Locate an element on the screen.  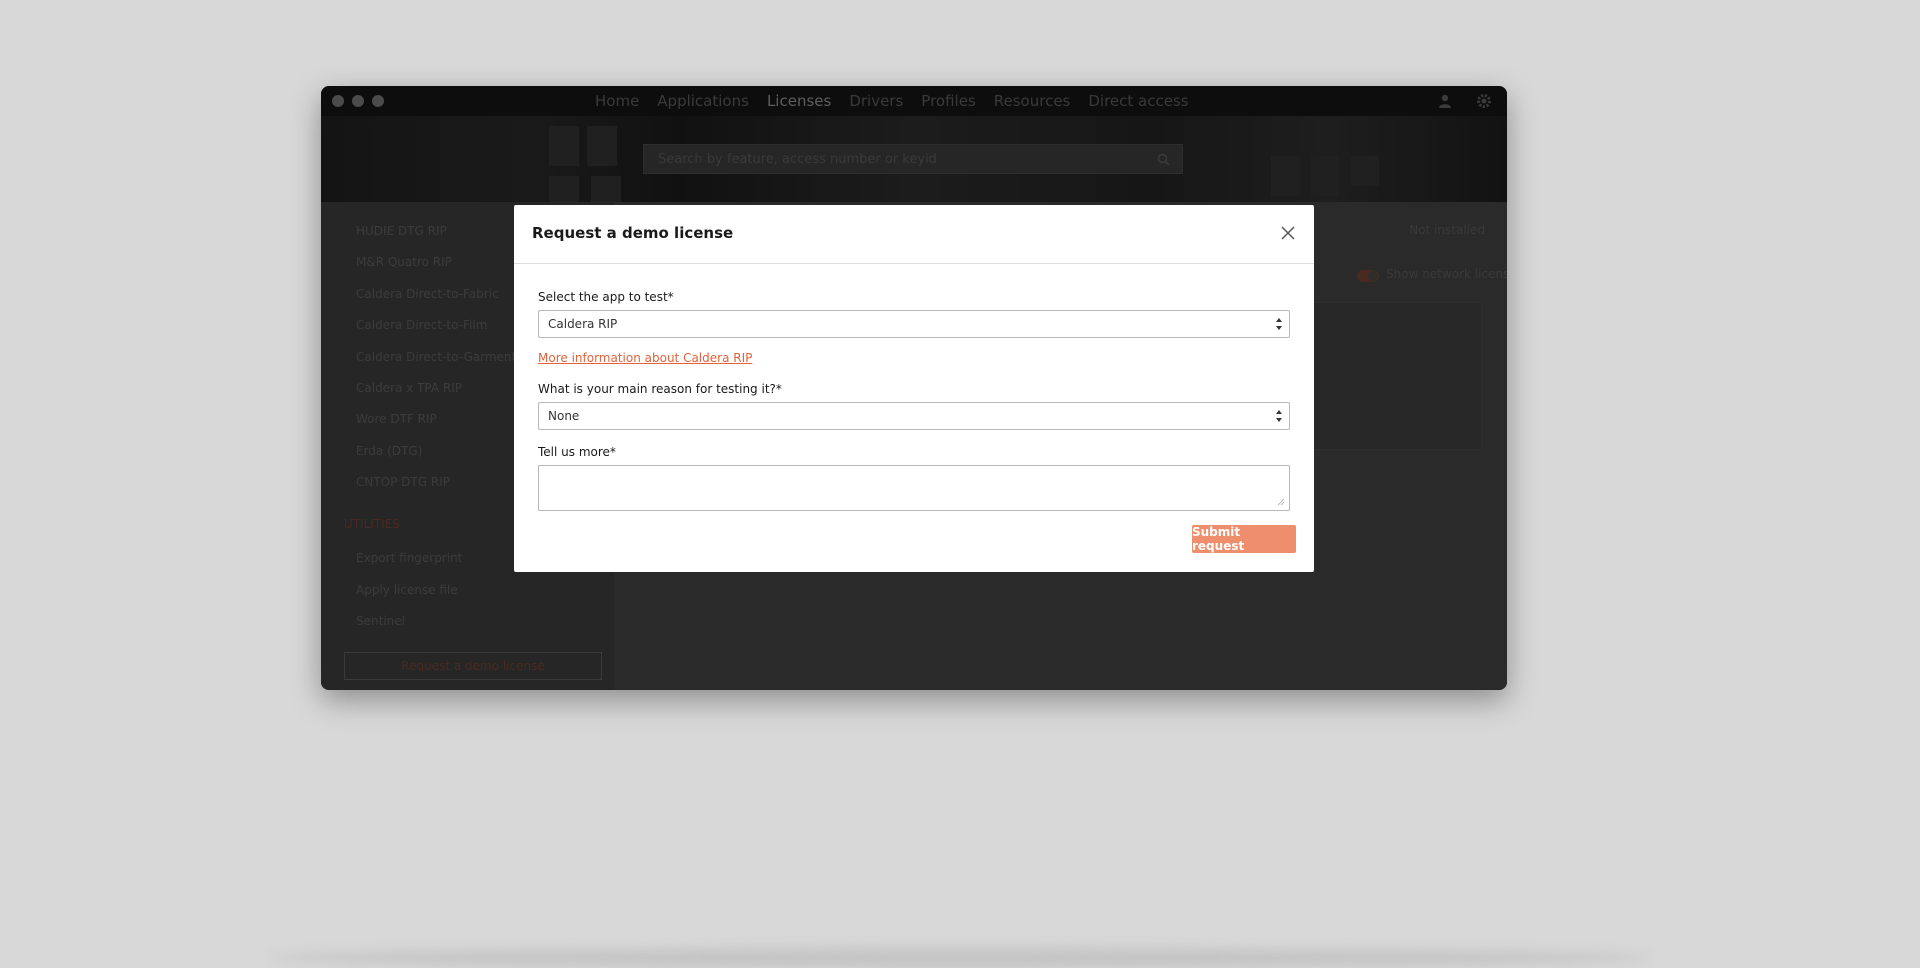
close-icon is located at coordinates (1288, 233).